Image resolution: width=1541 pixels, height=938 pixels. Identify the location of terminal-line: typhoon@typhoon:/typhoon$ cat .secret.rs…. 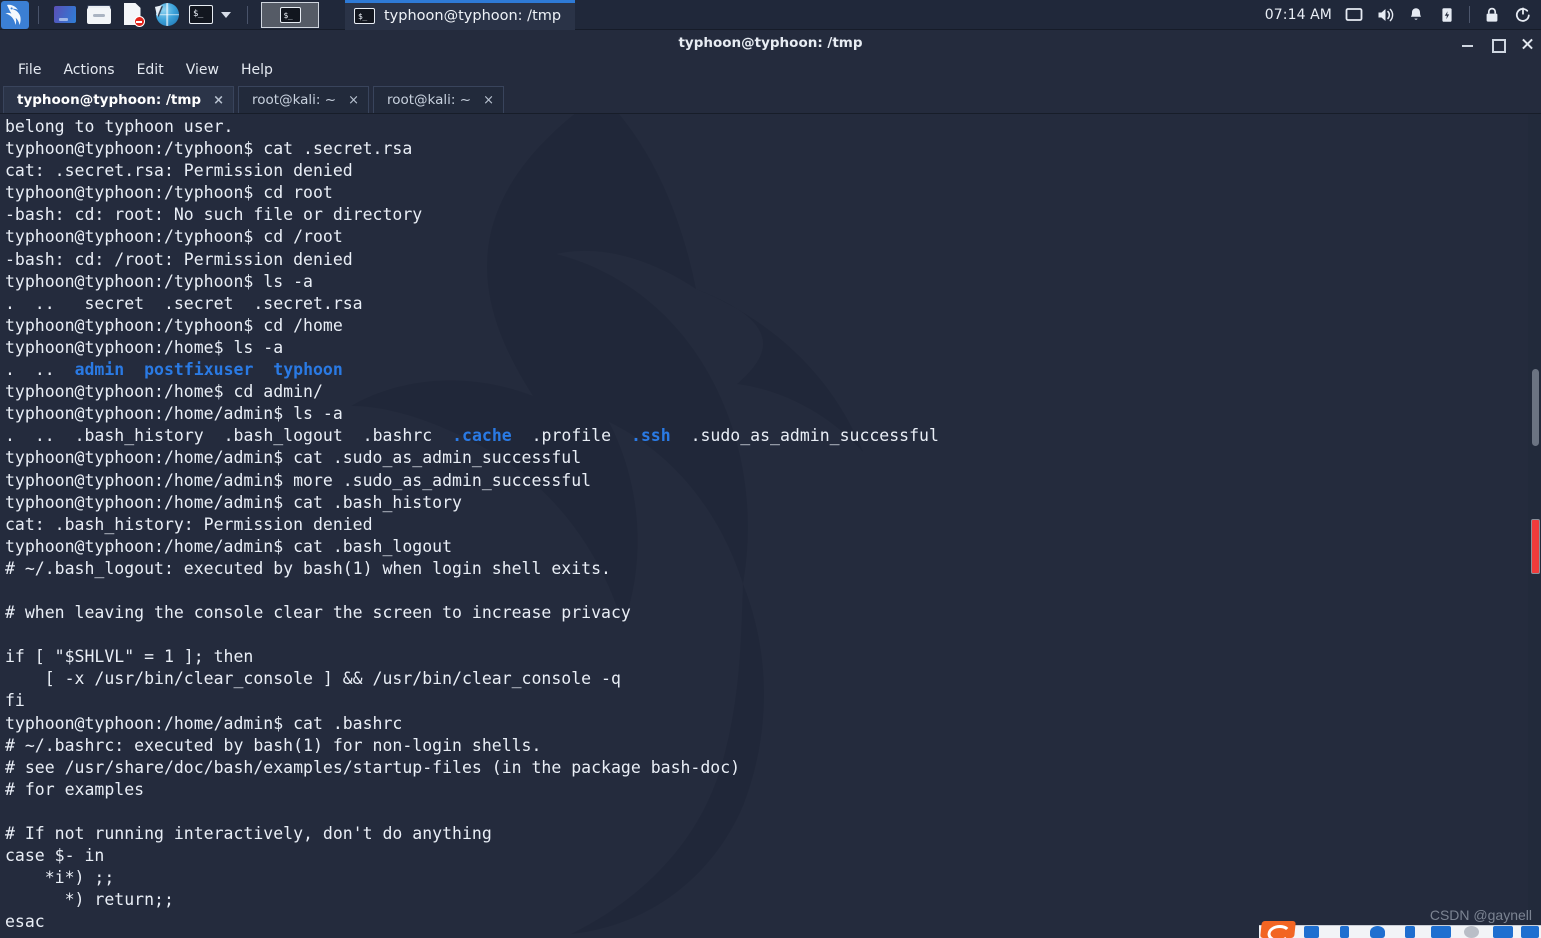
(209, 149).